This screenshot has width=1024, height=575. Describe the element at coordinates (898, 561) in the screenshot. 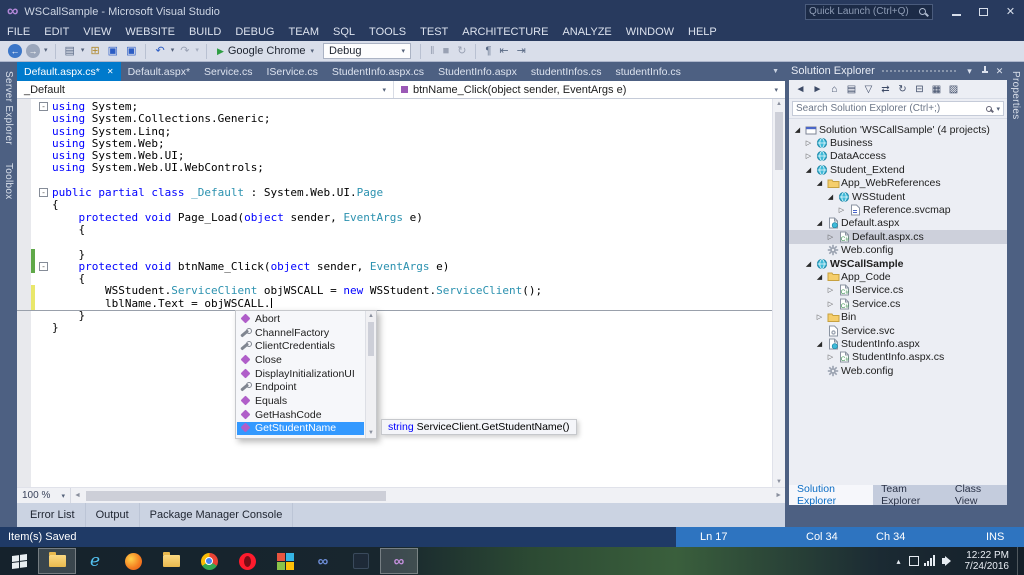

I see `tray-expand-icon: ▴` at that location.